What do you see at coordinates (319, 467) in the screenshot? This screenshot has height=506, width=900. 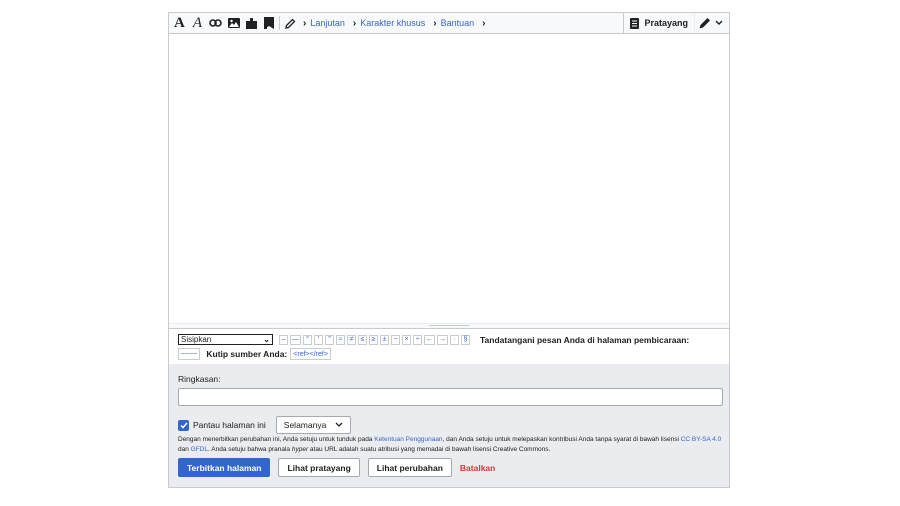 I see `show-preview-button: Lihat pratayang` at bounding box center [319, 467].